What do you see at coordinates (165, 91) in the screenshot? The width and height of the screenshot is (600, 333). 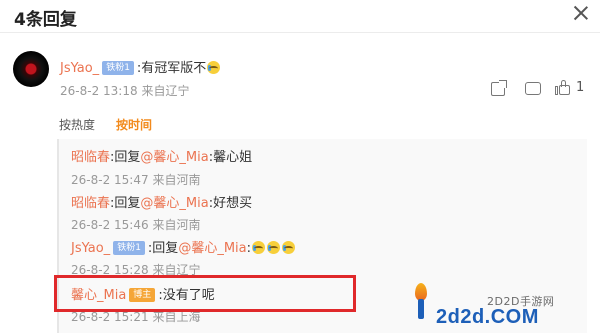 I see `comment-location: 来自辽宁` at bounding box center [165, 91].